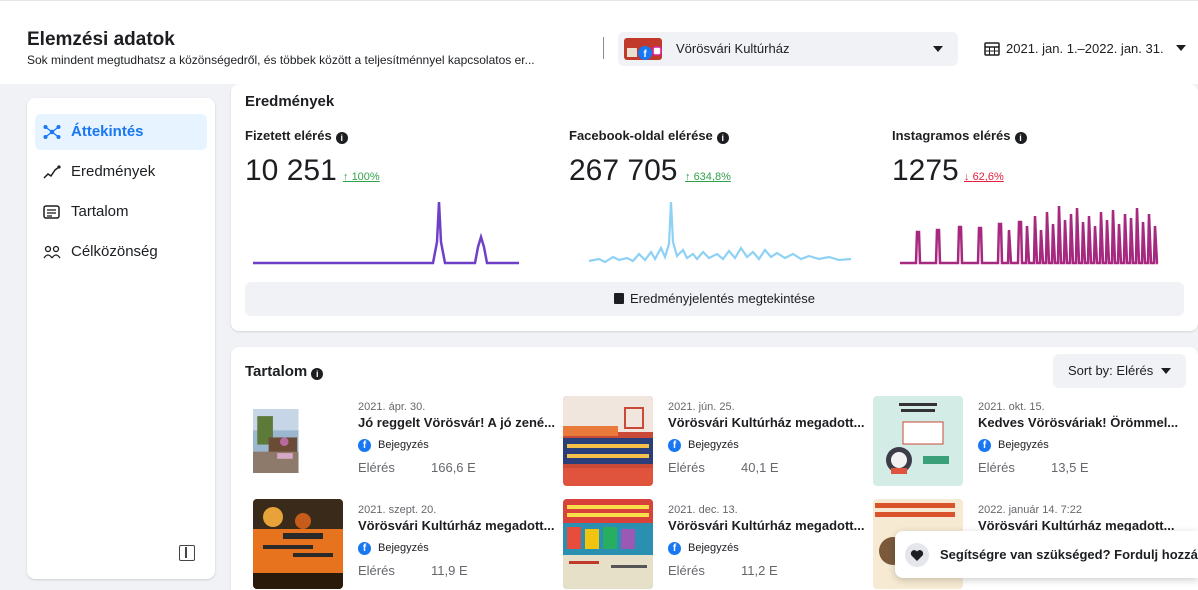  I want to click on metric-label-text: Instagramos elérés, so click(951, 135).